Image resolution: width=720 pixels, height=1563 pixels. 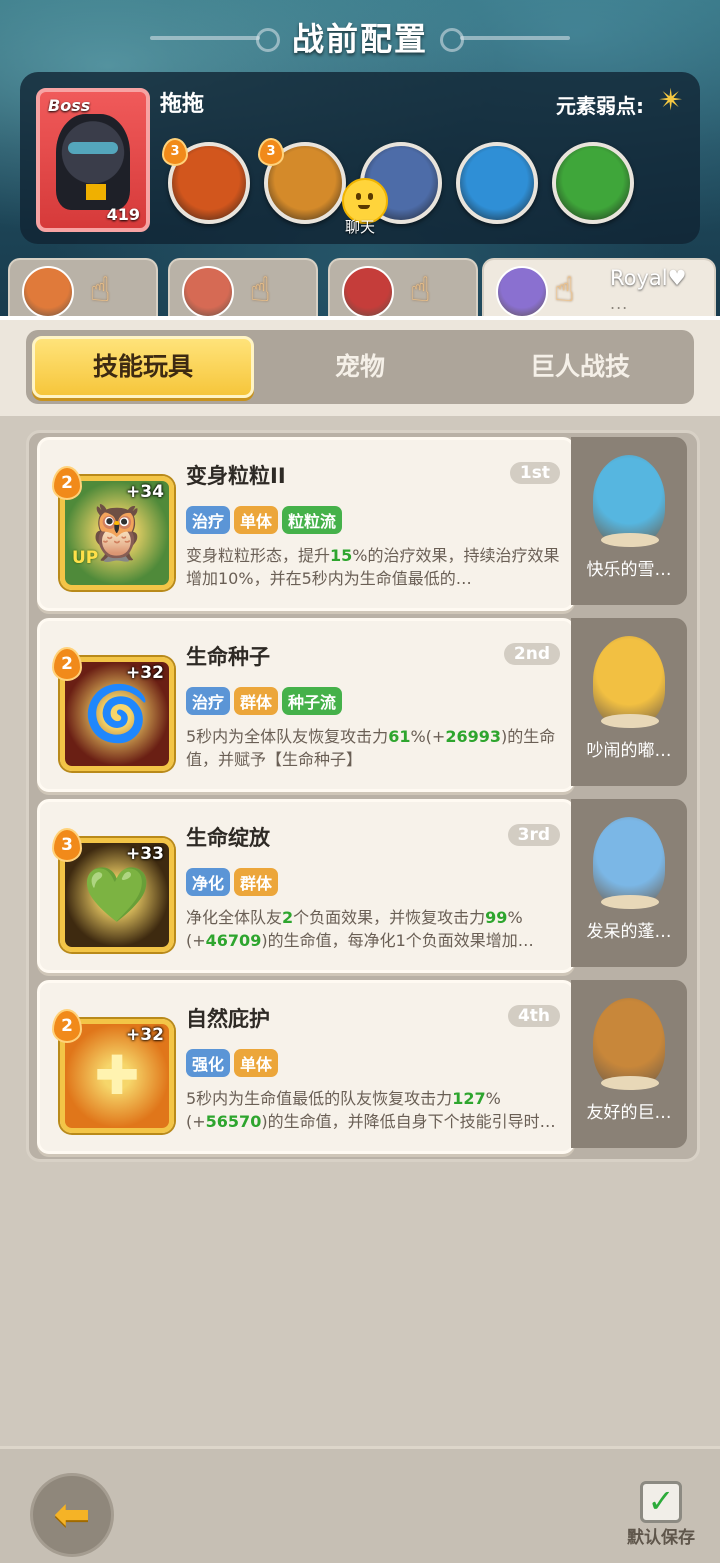 What do you see at coordinates (236, 476) in the screenshot?
I see `skill-title: 变身粒粒II` at bounding box center [236, 476].